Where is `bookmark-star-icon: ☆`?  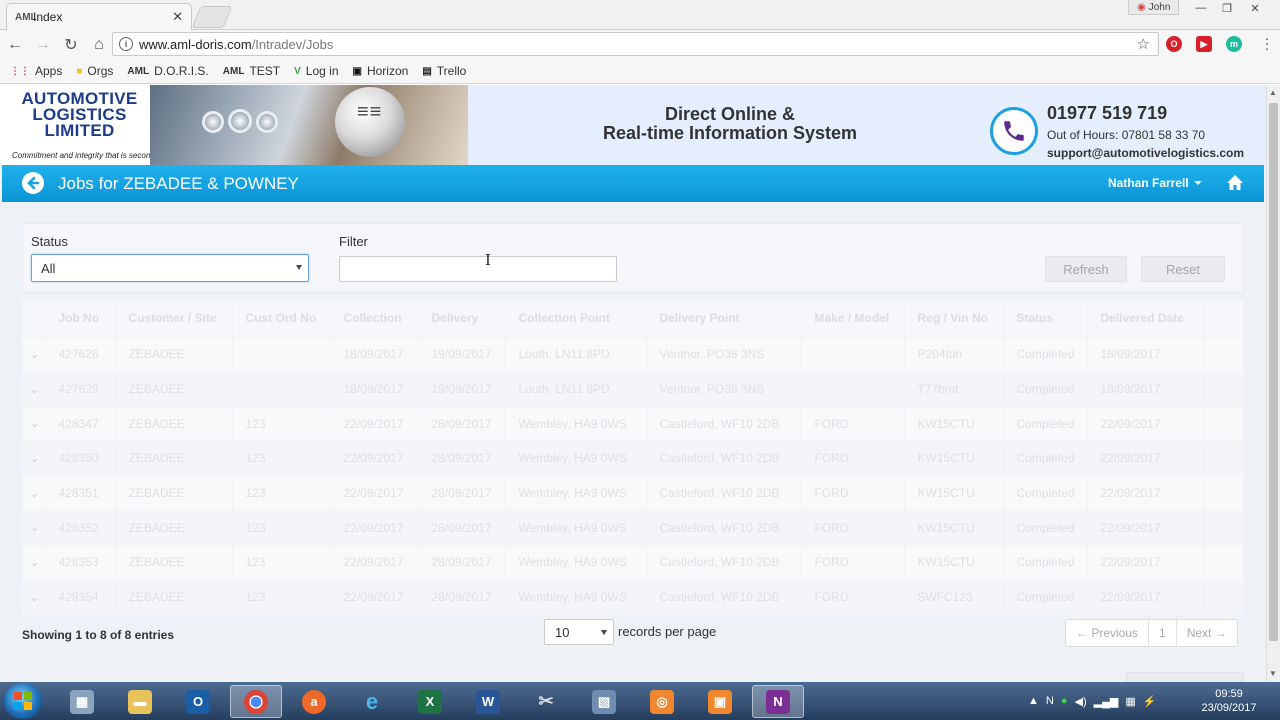
bookmark-star-icon: ☆ is located at coordinates (1143, 44).